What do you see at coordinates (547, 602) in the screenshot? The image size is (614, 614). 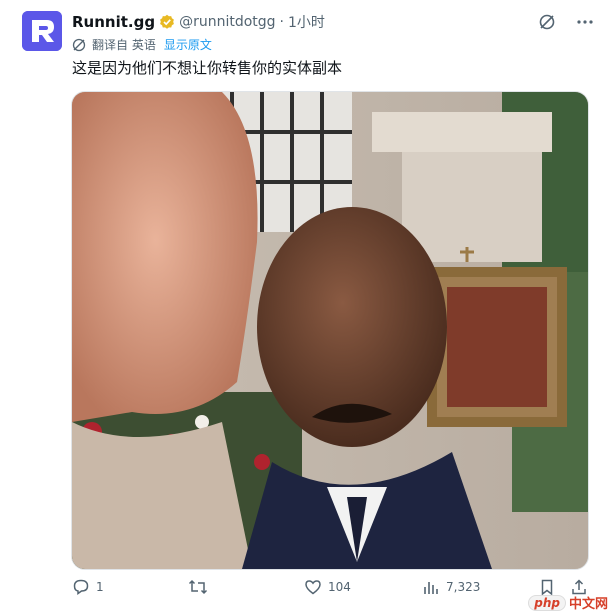 I see `watermark-php: php` at bounding box center [547, 602].